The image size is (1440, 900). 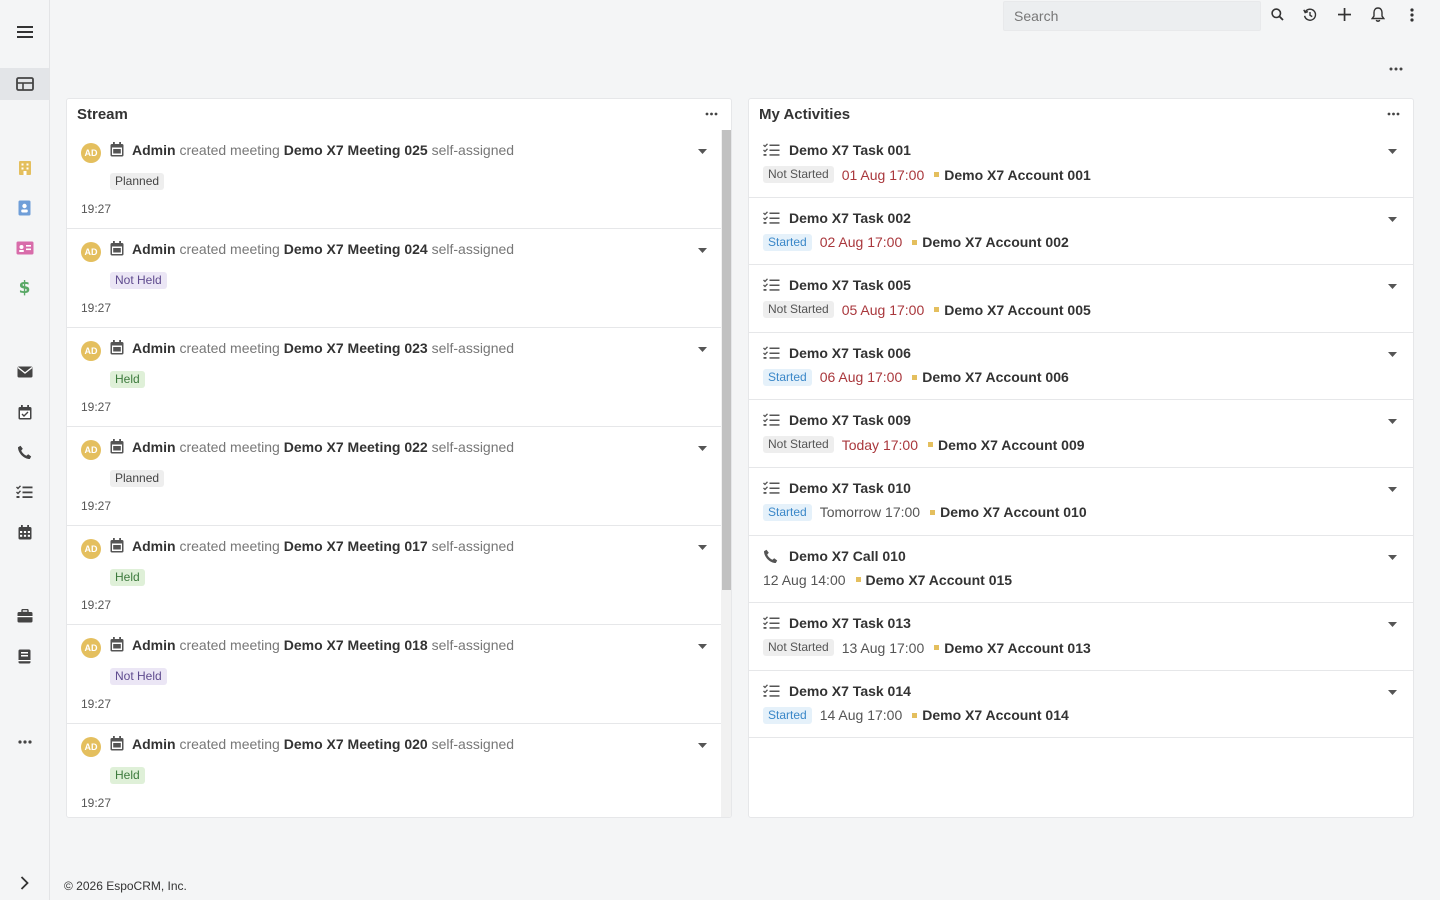 I want to click on sidebar: $, so click(x=25, y=450).